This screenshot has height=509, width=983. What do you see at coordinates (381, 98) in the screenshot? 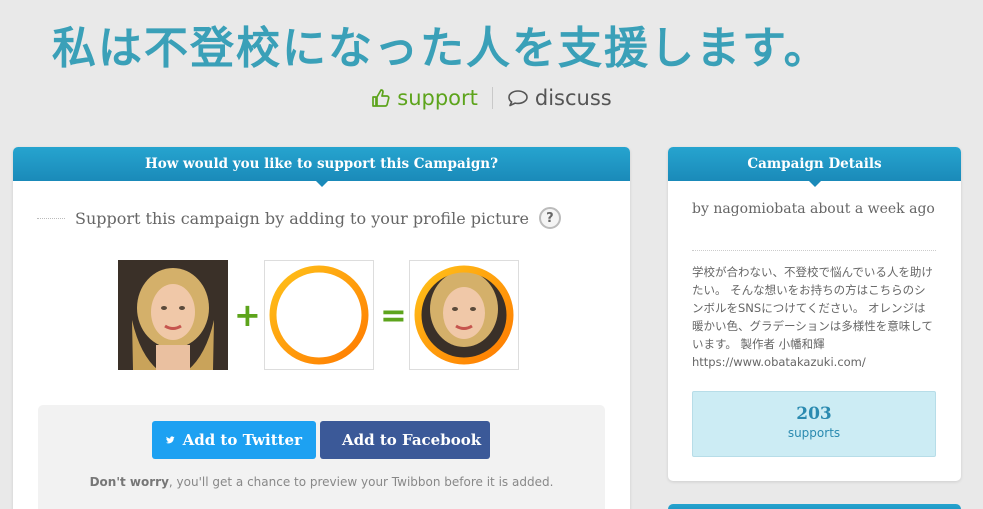
I see `thumbs-up-icon` at bounding box center [381, 98].